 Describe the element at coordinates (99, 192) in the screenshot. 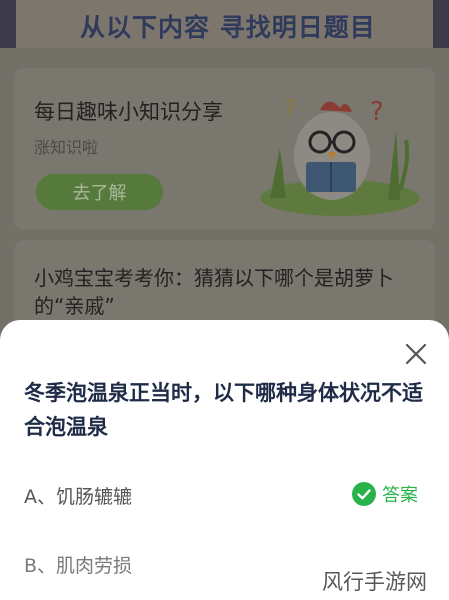

I see `learn-more-button: 去了解` at that location.